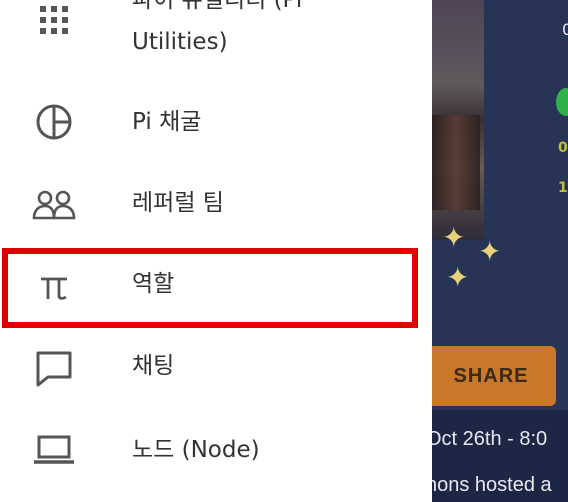  What do you see at coordinates (54, 22) in the screenshot?
I see `grid-icon` at bounding box center [54, 22].